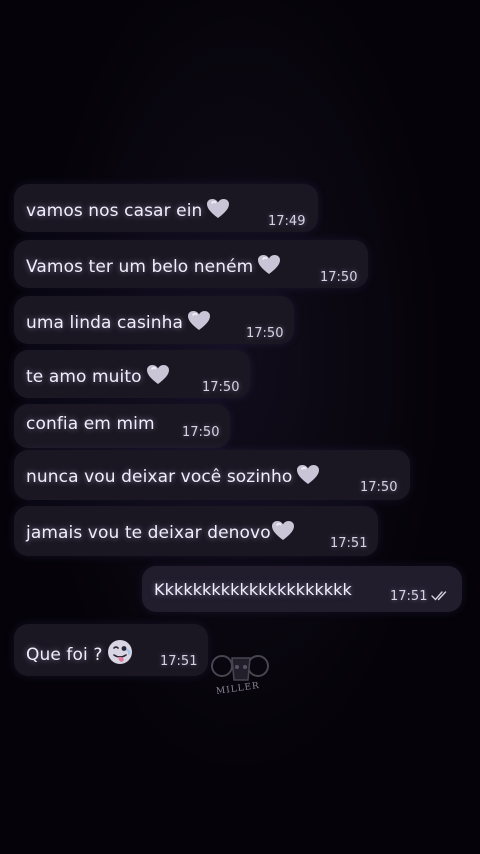  What do you see at coordinates (114, 211) in the screenshot?
I see `message-text: vamos nos casar ein` at bounding box center [114, 211].